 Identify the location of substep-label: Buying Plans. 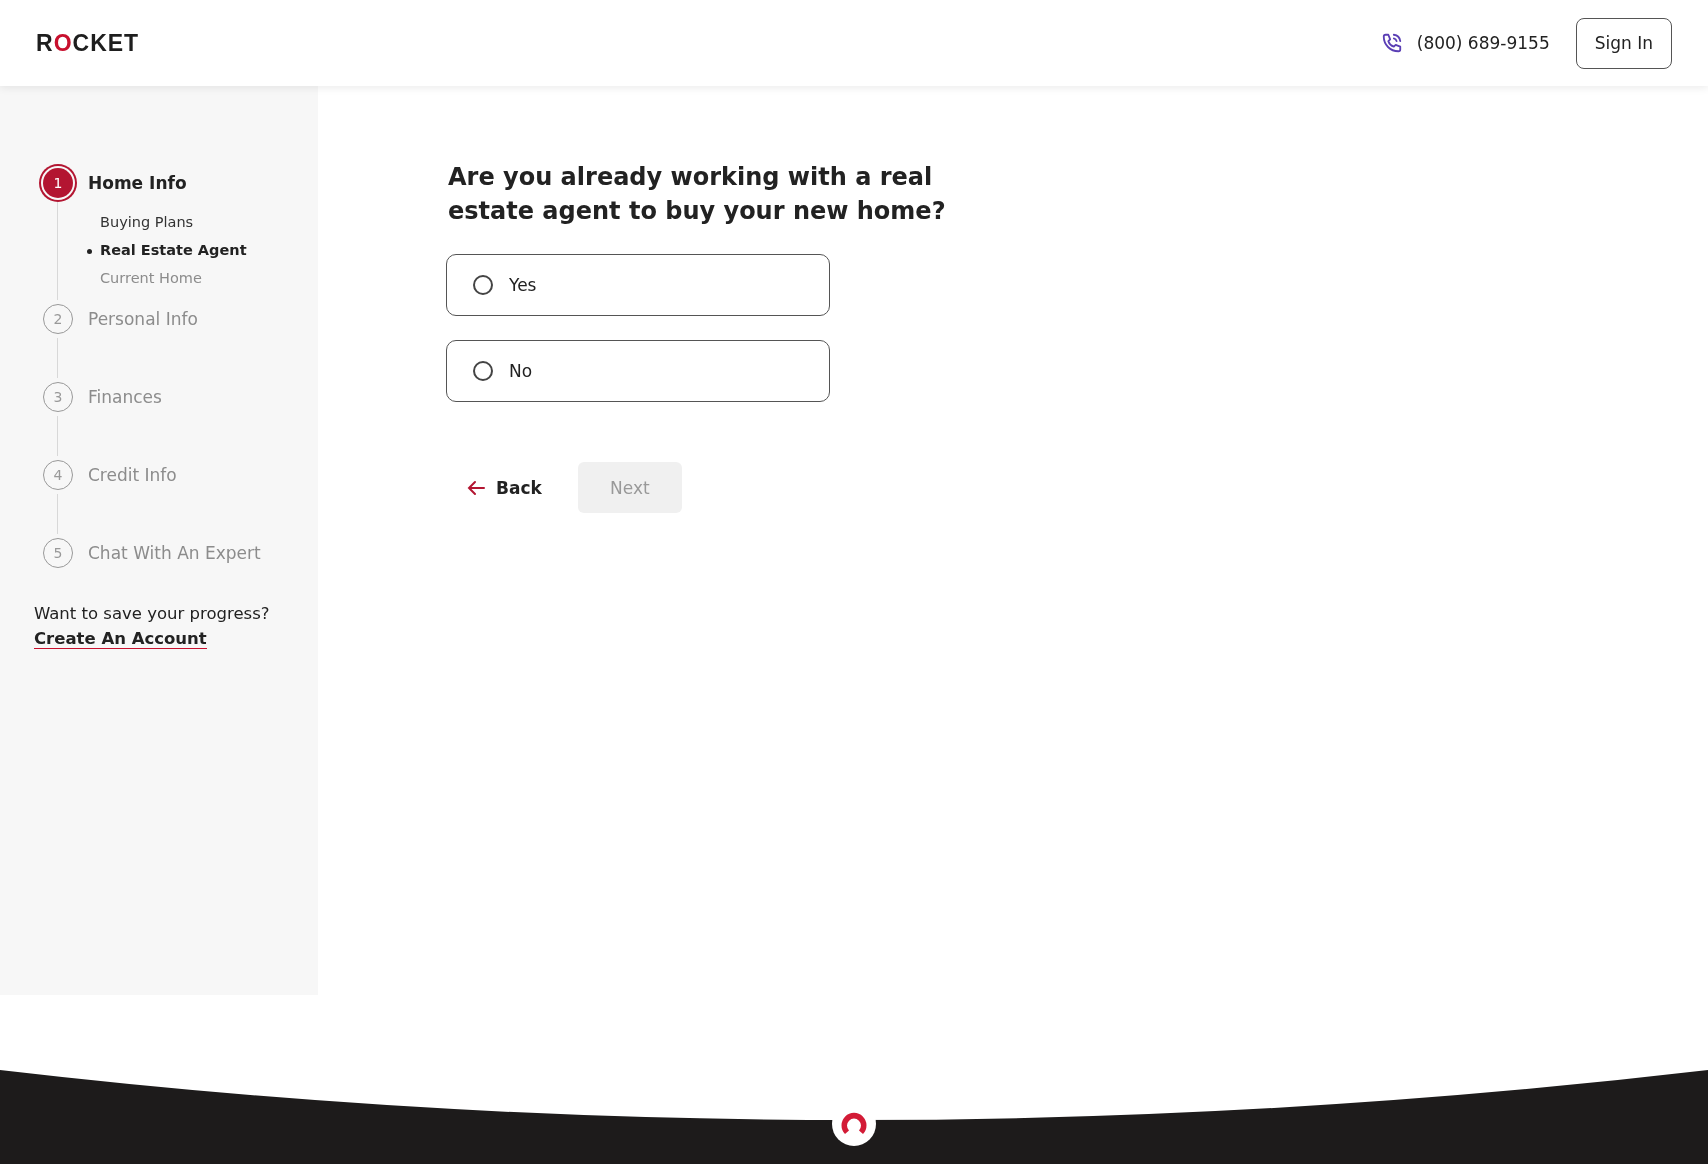
(147, 222).